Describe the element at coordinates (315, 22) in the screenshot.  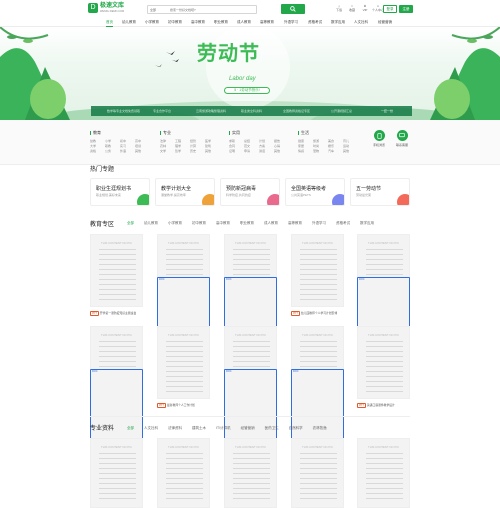
I see `nav-item: 资格考试` at that location.